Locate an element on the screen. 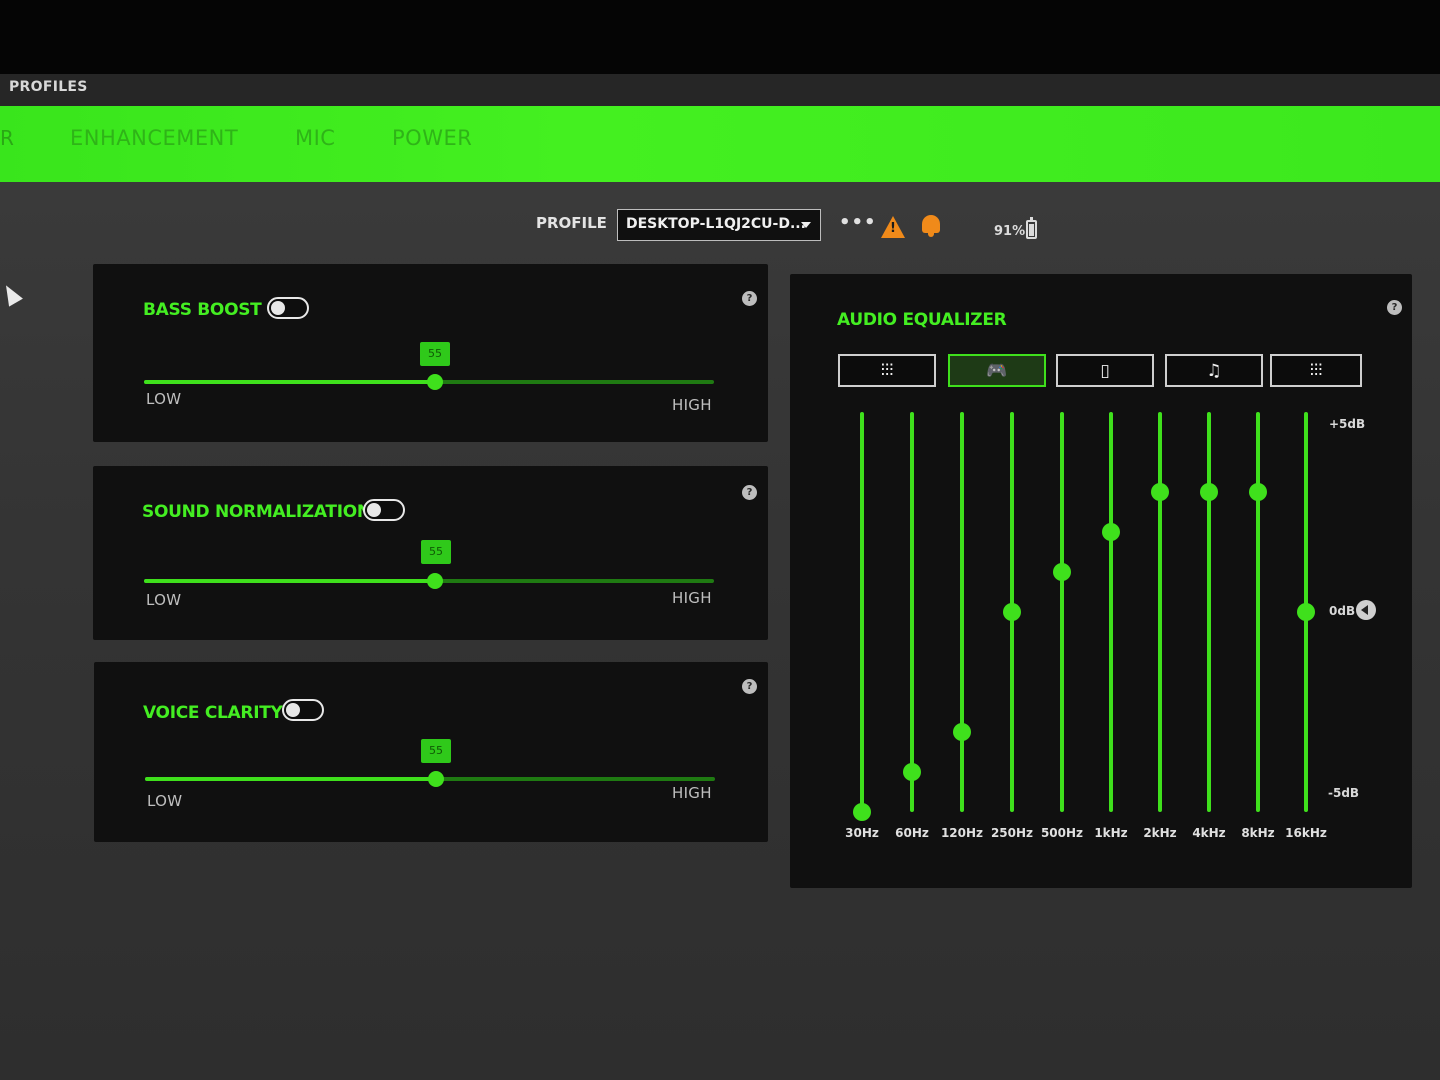 The height and width of the screenshot is (1080, 1440). eq-band: 120Hz is located at coordinates (962, 627).